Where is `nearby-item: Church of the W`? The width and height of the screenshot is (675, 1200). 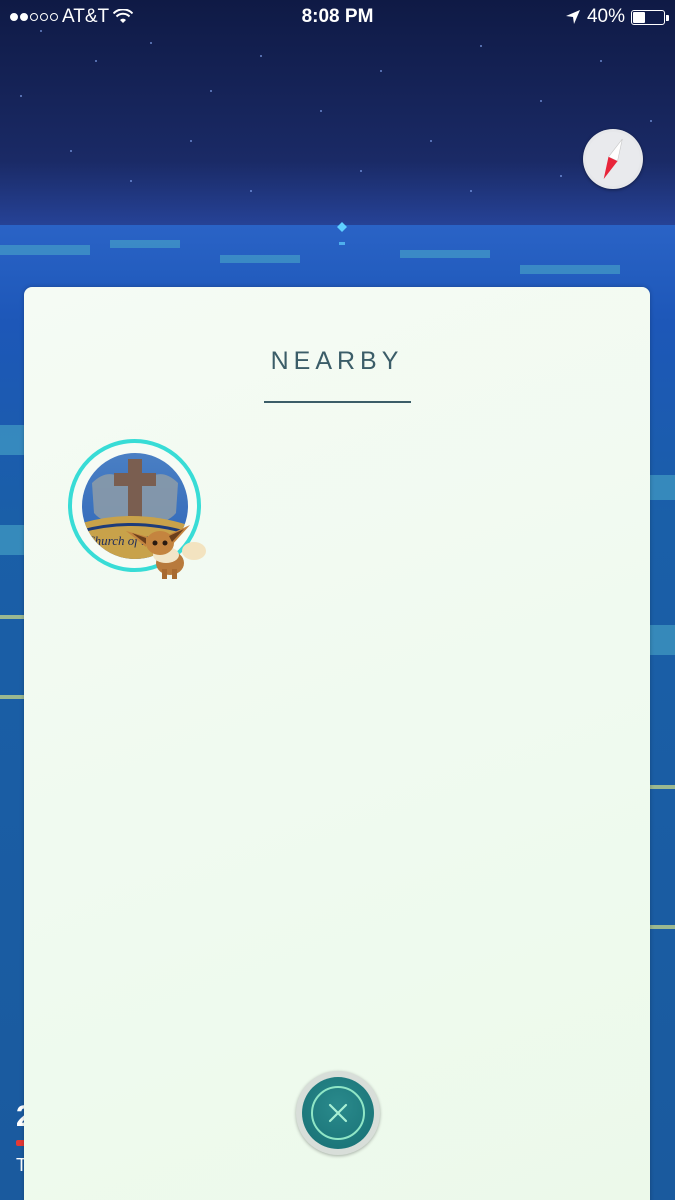
nearby-item: Church of the W is located at coordinates (137, 509).